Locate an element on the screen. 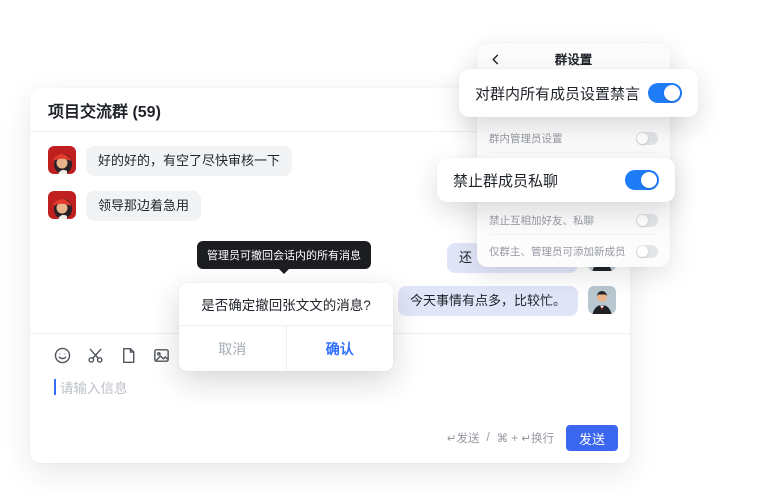 This screenshot has height=500, width=768. composer-footer: ↵发送 / ⌘ + ↵换行 发送 is located at coordinates (532, 438).